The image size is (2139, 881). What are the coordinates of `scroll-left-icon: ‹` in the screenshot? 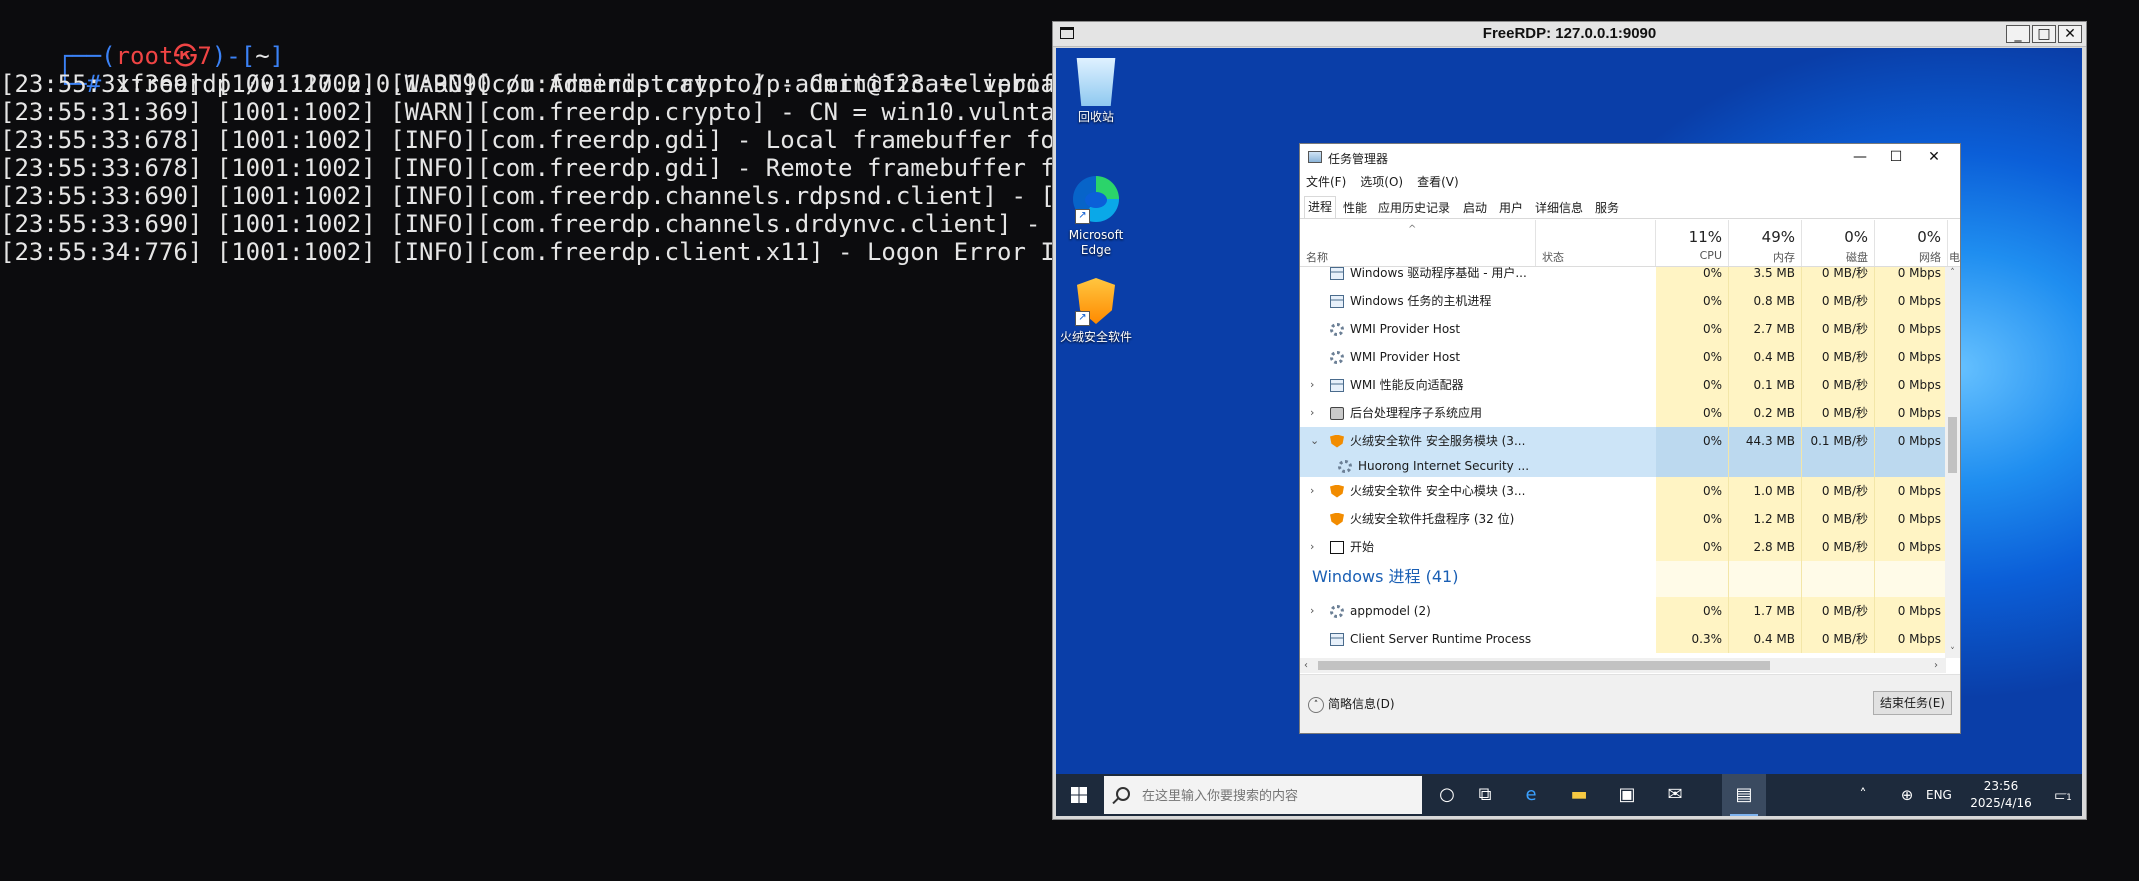 It's located at (1306, 665).